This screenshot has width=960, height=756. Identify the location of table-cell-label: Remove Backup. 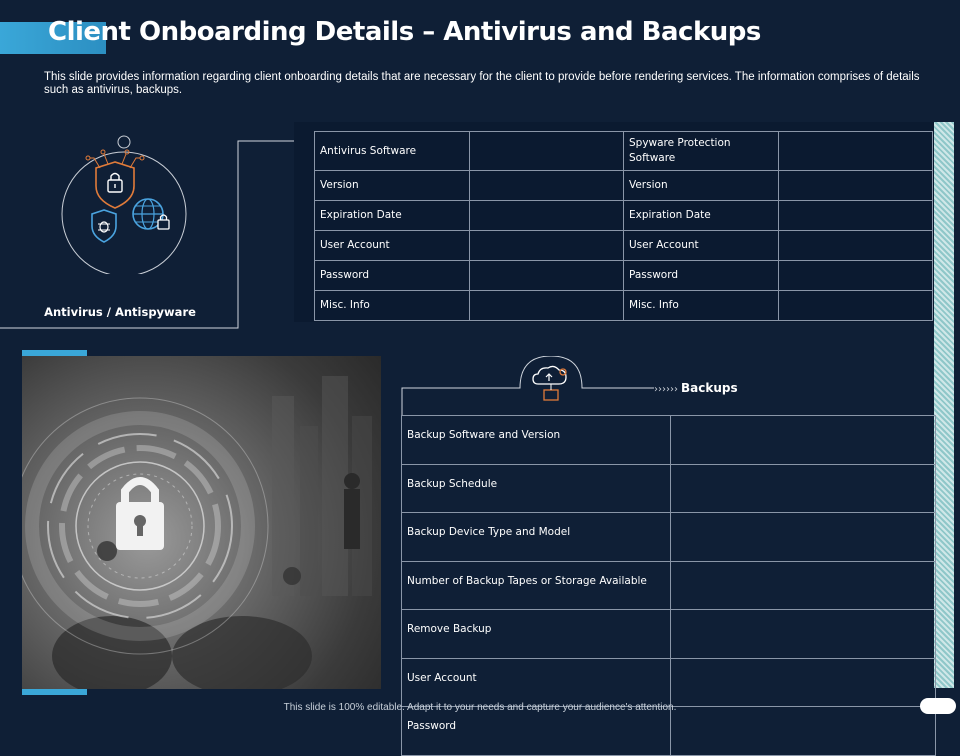
(536, 634).